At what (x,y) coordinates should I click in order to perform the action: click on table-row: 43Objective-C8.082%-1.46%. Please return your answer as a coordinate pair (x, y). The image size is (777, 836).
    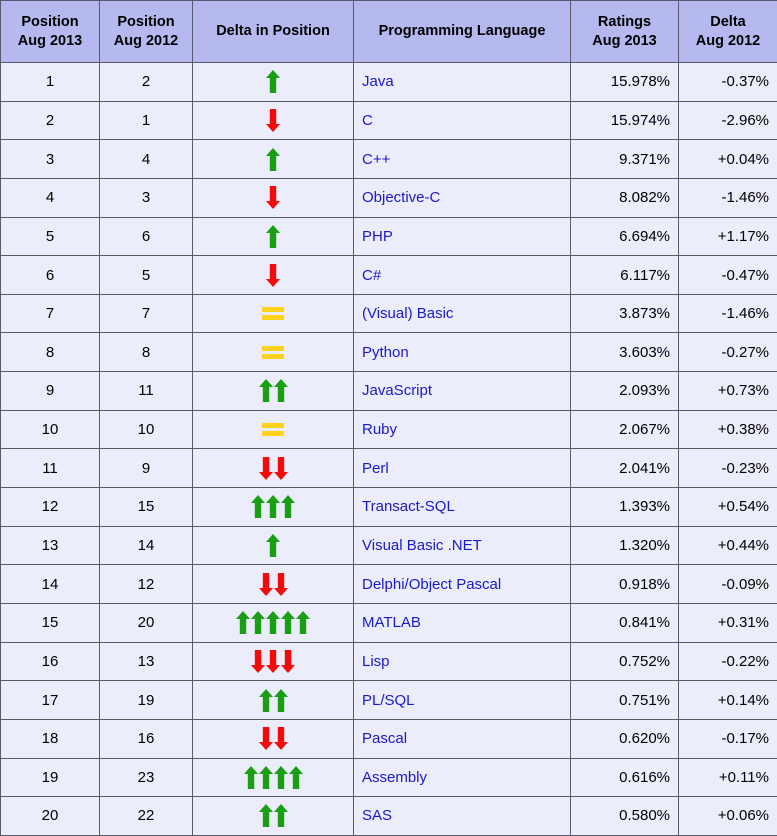
    Looking at the image, I should click on (389, 197).